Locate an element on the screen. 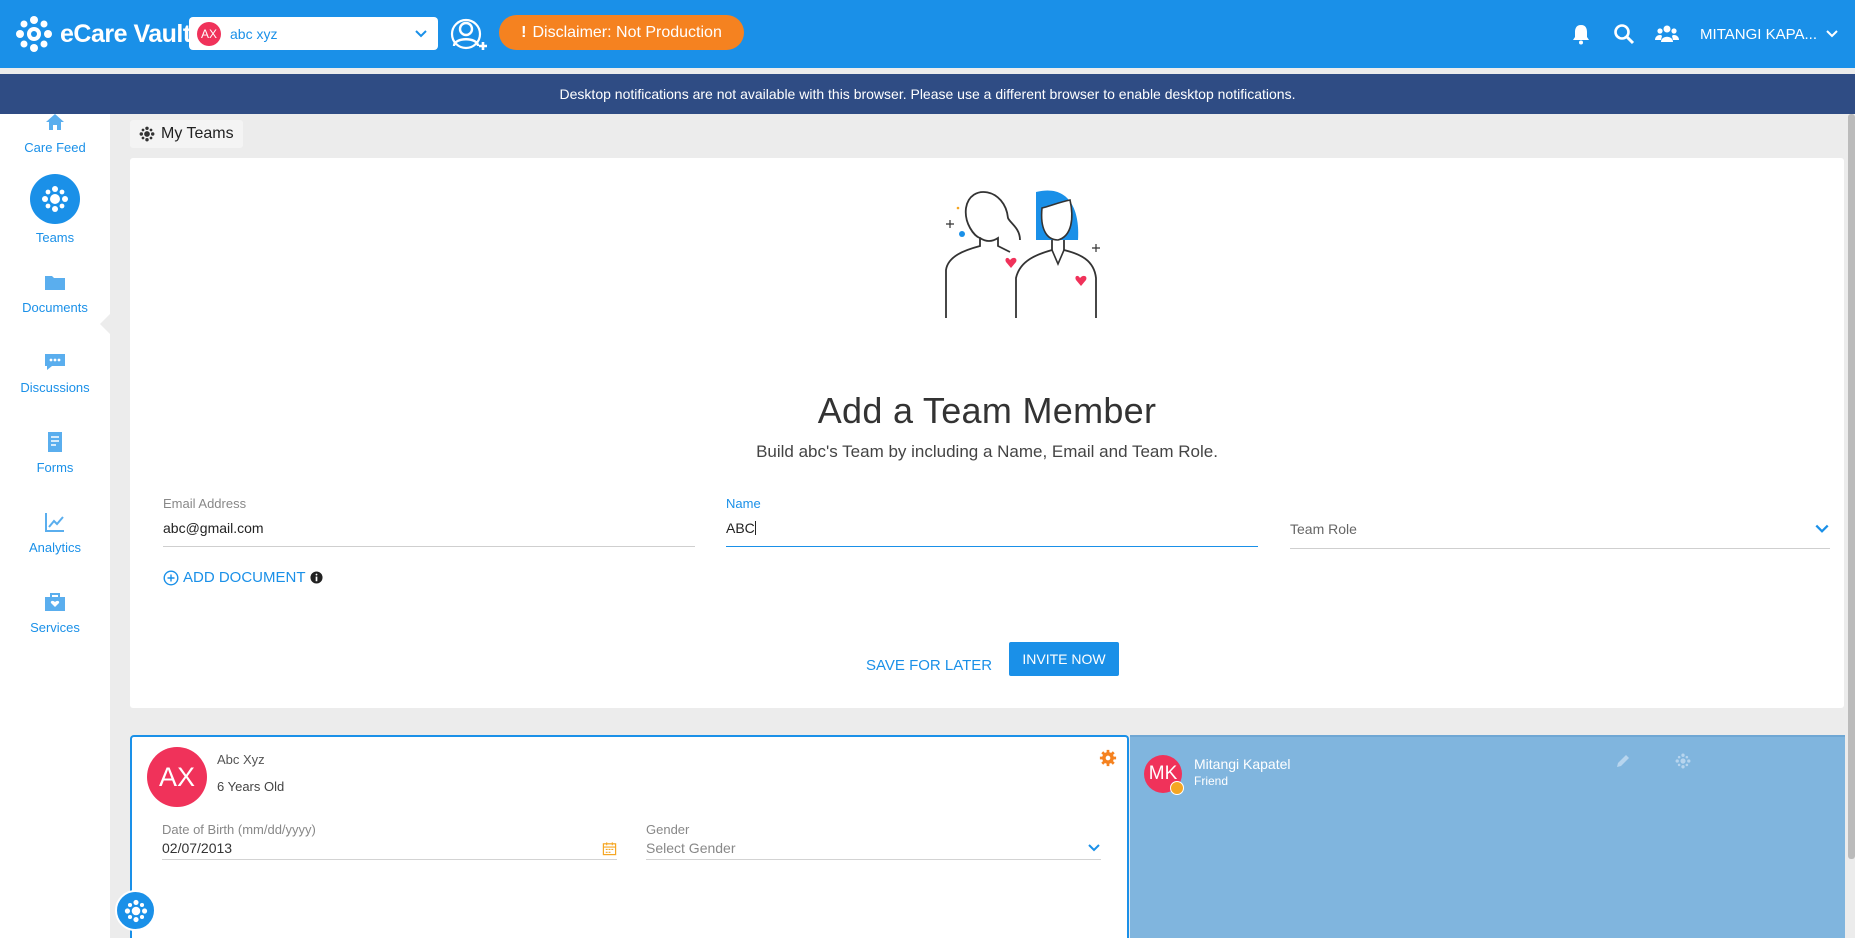 This screenshot has height=938, width=1855. chart-icon is located at coordinates (54, 522).